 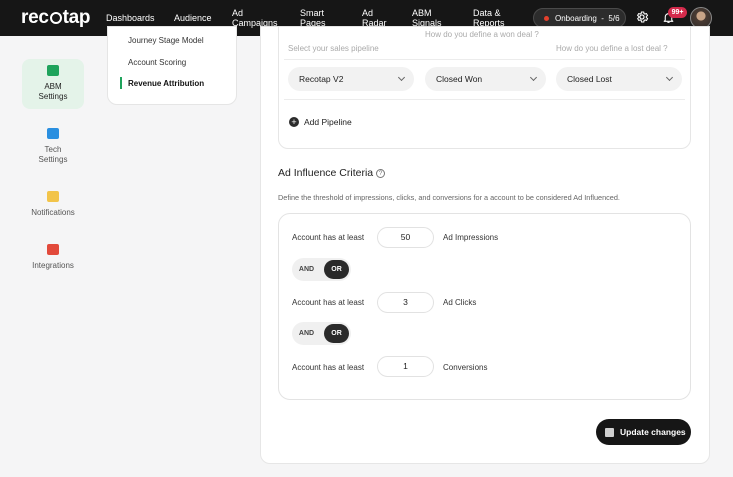 What do you see at coordinates (482, 34) in the screenshot?
I see `won-deal-column-label: How do you define a won deal ?` at bounding box center [482, 34].